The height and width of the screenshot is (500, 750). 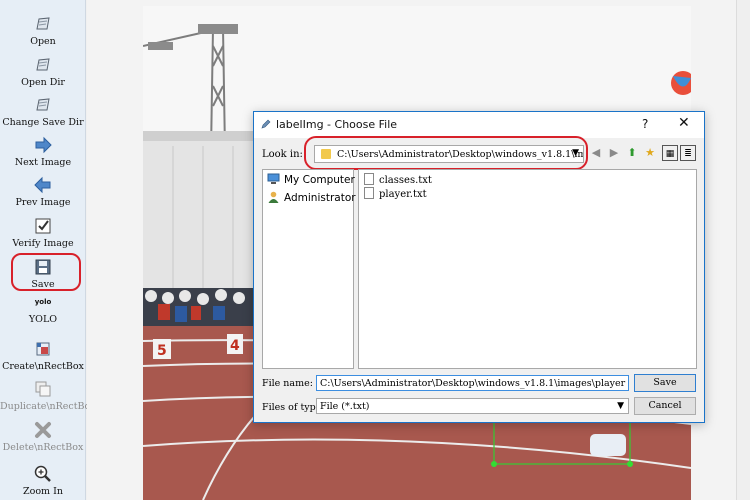 What do you see at coordinates (665, 383) in the screenshot?
I see `dialog-save-button: Save` at bounding box center [665, 383].